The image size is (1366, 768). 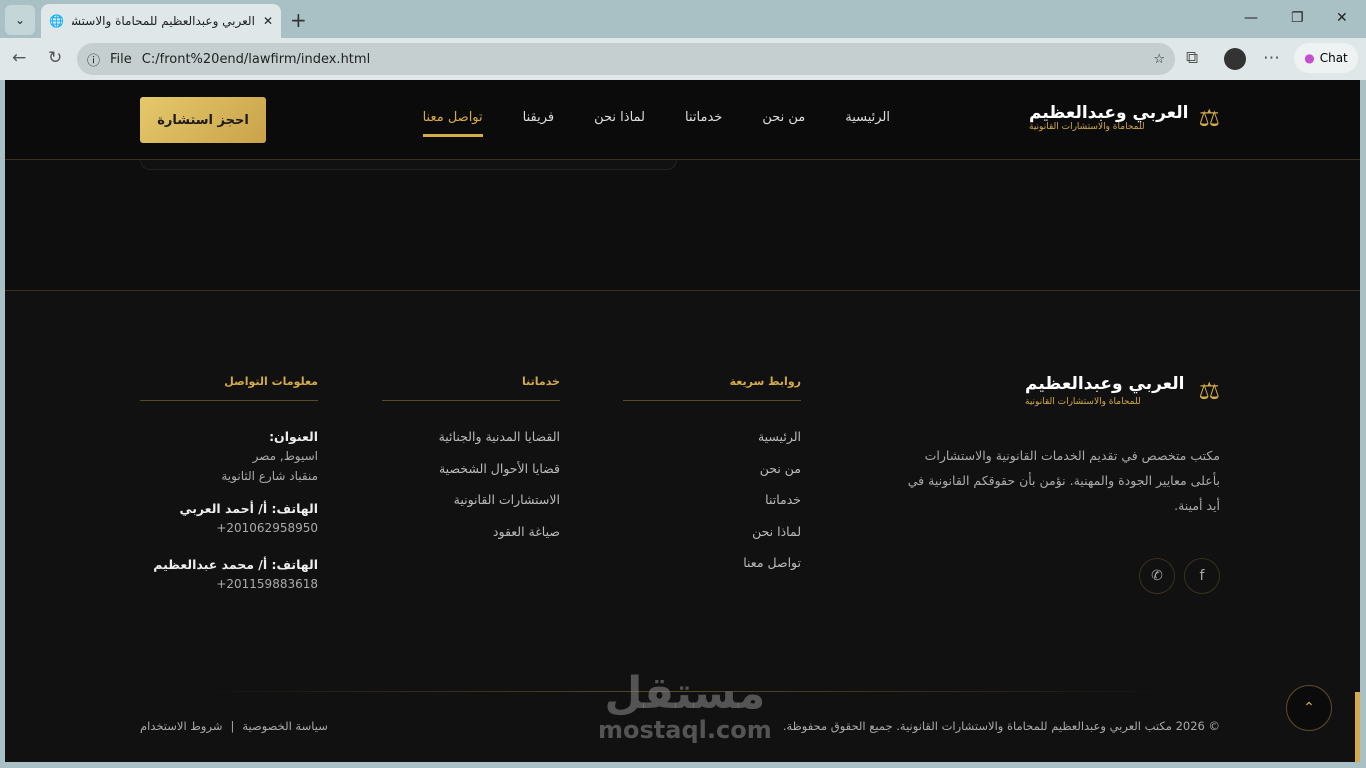 What do you see at coordinates (94, 61) in the screenshot?
I see `info-icon: ⓘ` at bounding box center [94, 61].